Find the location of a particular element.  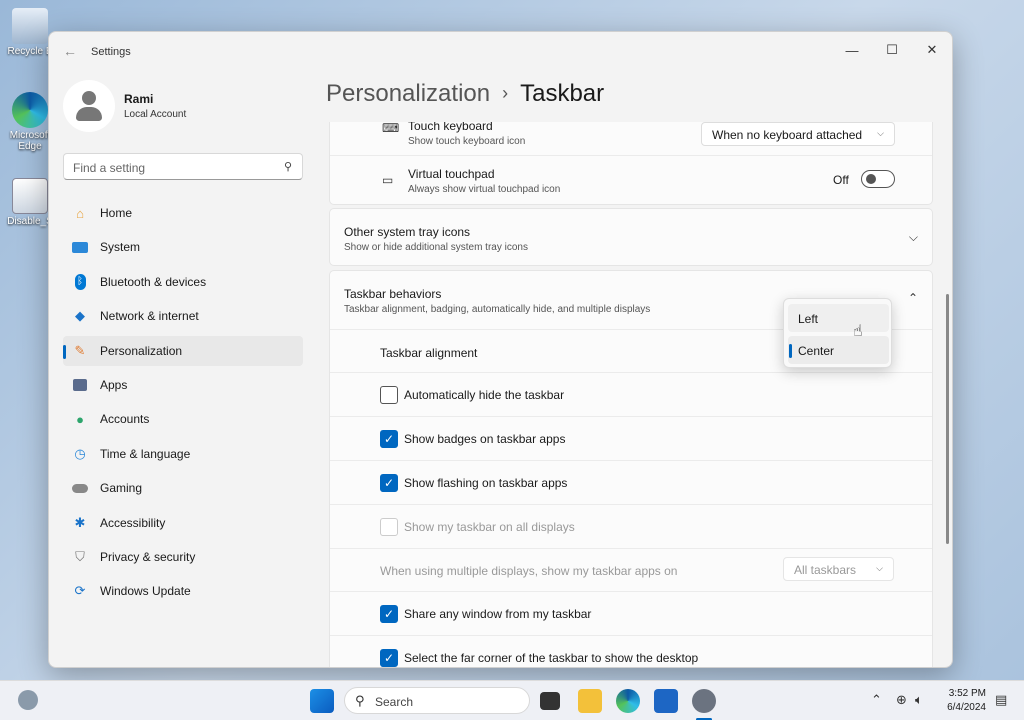

search-placeholder: Find a setting is located at coordinates (109, 168).